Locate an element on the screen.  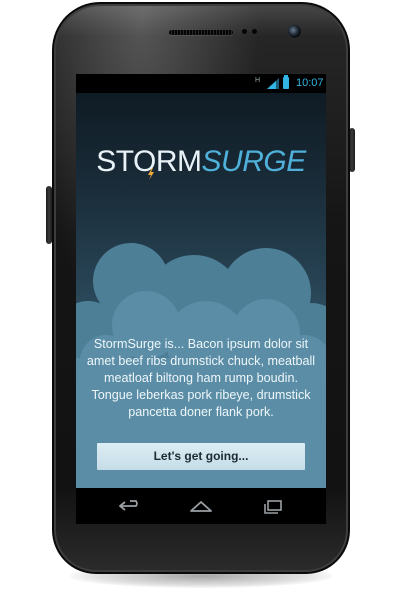
recent-apps-icon is located at coordinates (273, 506).